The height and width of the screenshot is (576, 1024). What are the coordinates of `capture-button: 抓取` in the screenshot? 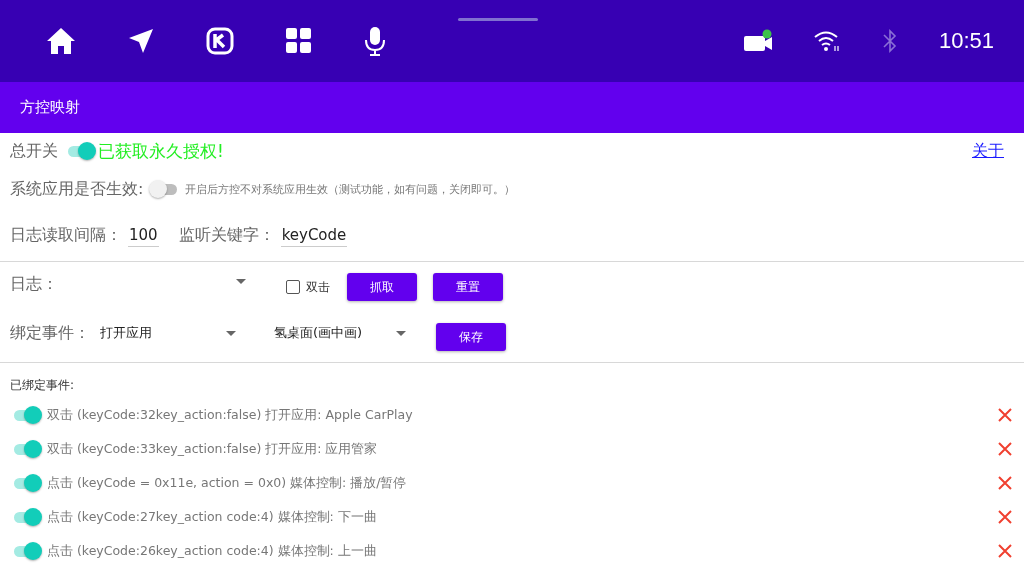 It's located at (382, 287).